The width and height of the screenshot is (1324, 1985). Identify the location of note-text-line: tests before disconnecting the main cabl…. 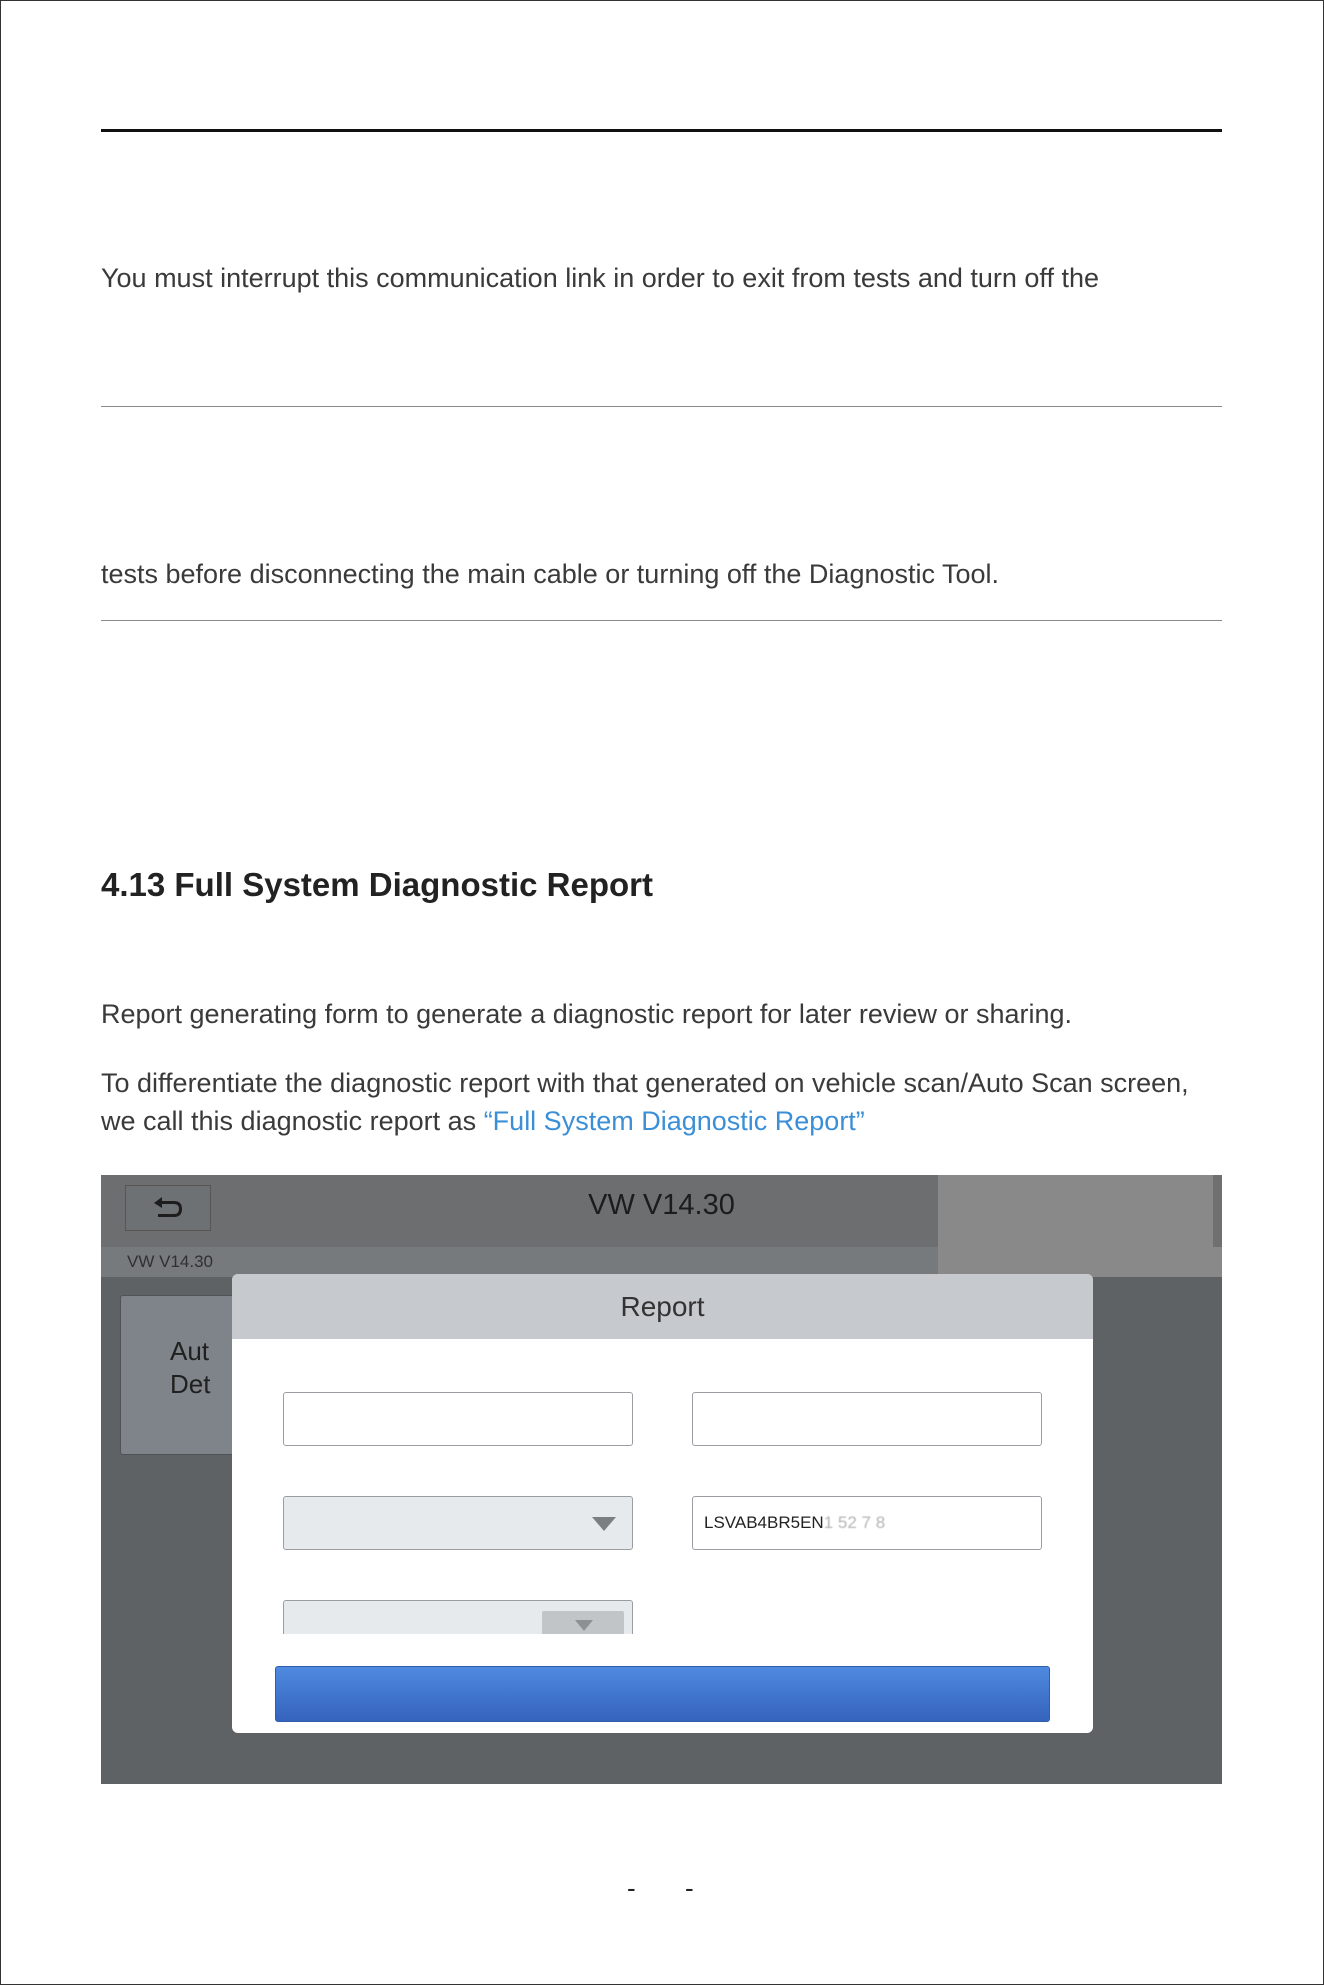
(550, 574).